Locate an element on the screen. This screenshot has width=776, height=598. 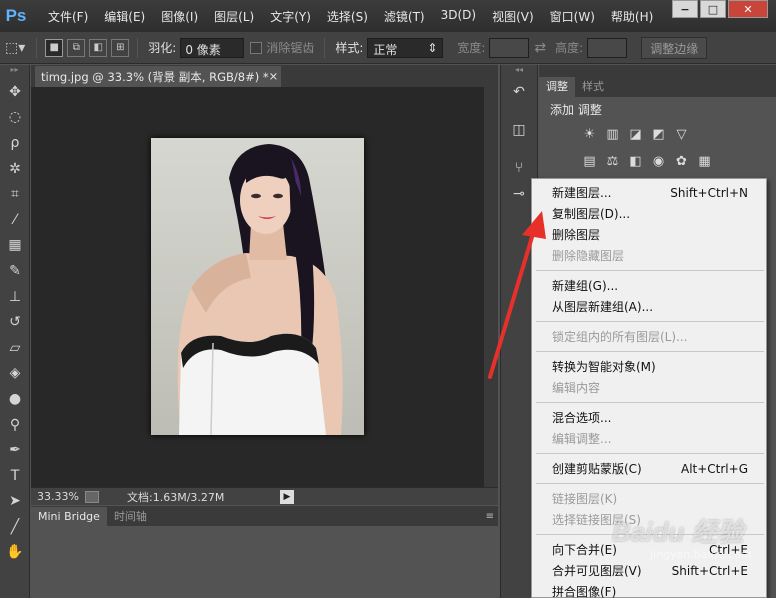
3d-panel-icon: ◫ is located at coordinates (519, 130).